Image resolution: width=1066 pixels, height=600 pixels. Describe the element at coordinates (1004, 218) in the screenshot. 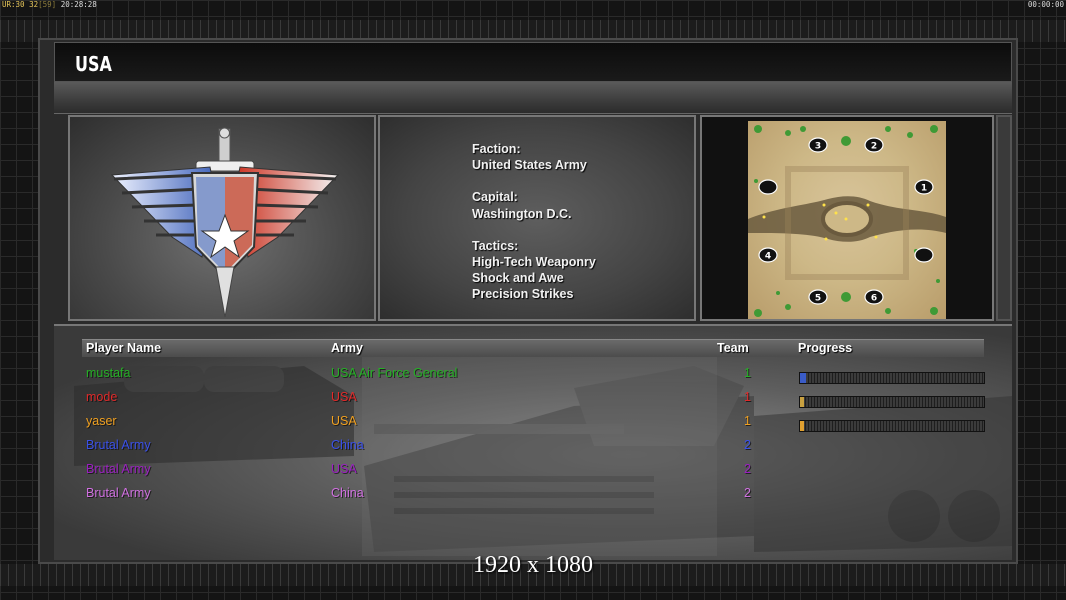

I see `panel-edge` at that location.